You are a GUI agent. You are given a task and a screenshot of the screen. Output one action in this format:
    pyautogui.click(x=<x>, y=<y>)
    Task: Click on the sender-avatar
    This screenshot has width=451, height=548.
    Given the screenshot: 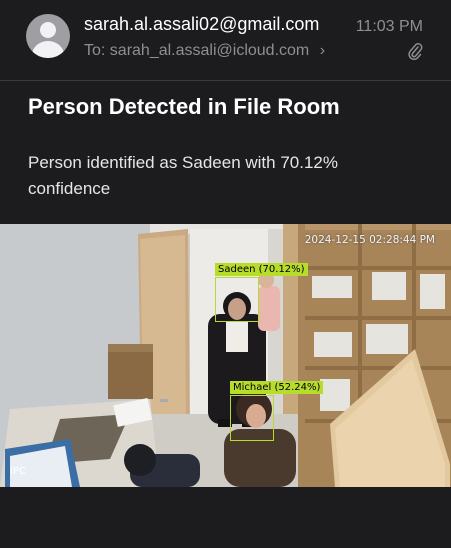 What is the action you would take?
    pyautogui.click(x=48, y=36)
    